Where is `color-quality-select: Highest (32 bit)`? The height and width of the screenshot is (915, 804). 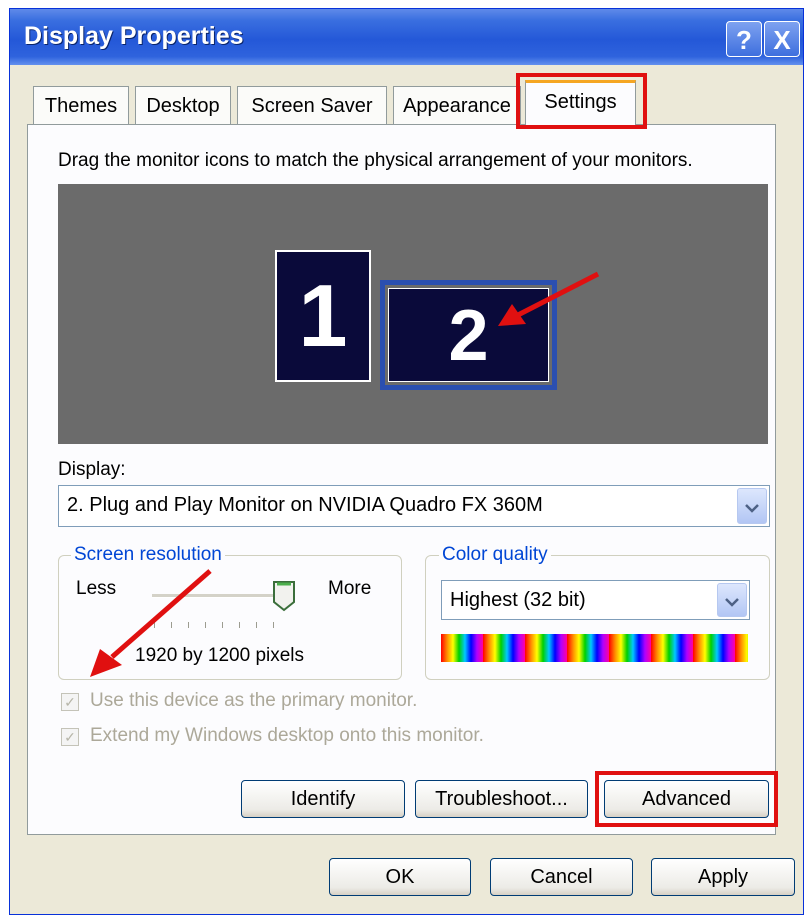
color-quality-select: Highest (32 bit) is located at coordinates (595, 600).